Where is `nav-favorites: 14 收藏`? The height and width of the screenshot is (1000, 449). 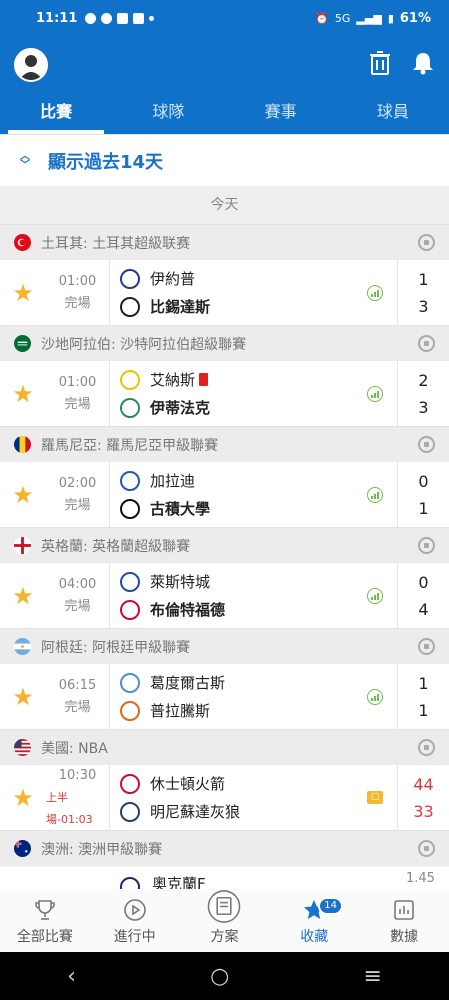 nav-favorites: 14 收藏 is located at coordinates (314, 920).